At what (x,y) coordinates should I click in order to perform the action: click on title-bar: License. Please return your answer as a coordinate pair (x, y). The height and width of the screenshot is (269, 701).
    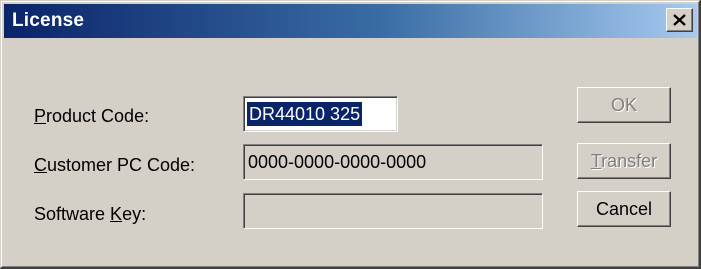
    Looking at the image, I should click on (350, 21).